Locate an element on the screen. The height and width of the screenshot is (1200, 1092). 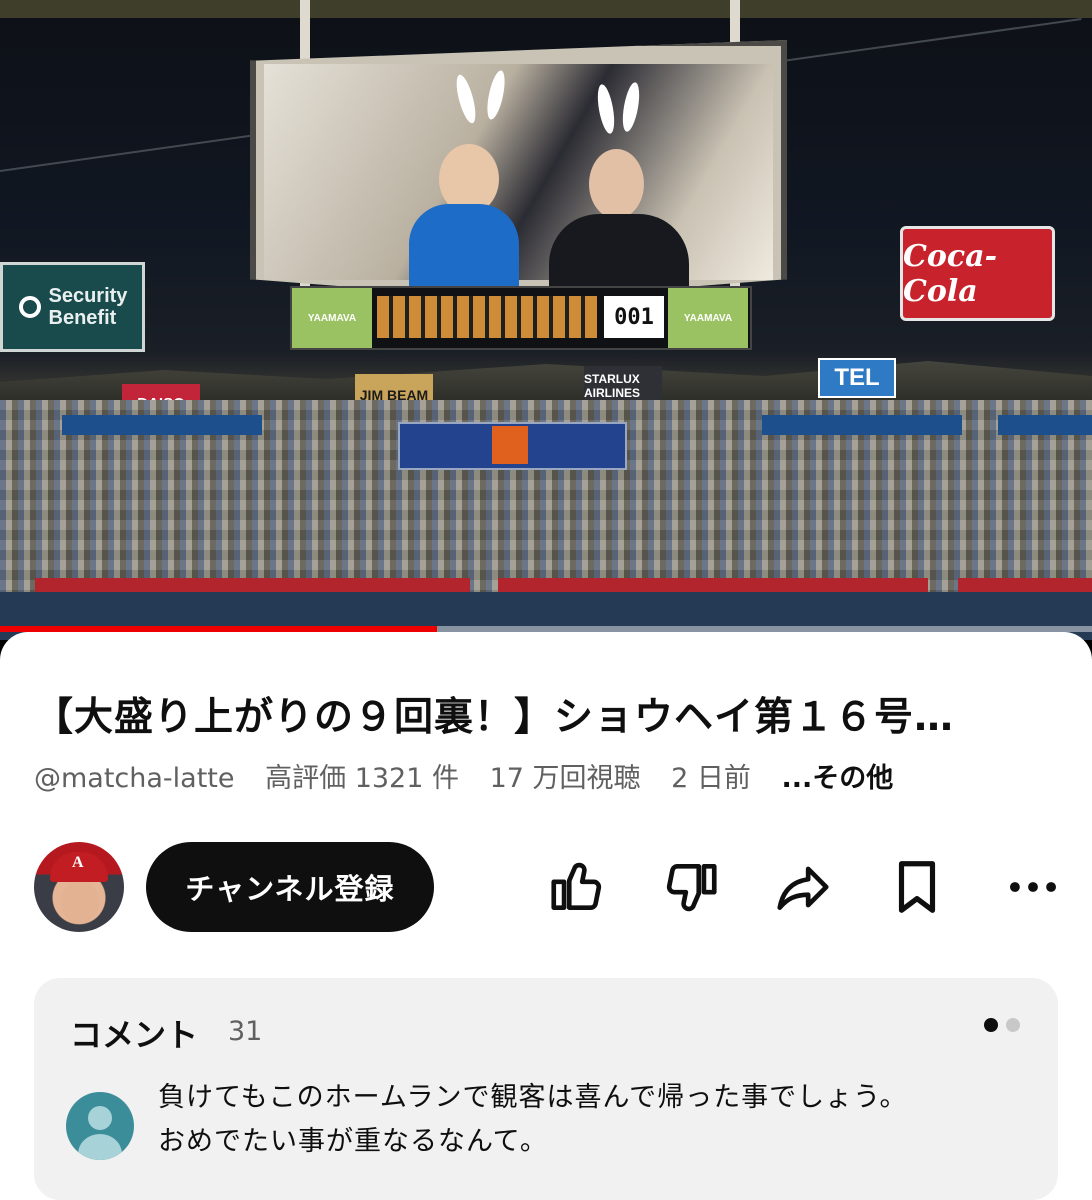
stadium-video-board is located at coordinates (518, 170).